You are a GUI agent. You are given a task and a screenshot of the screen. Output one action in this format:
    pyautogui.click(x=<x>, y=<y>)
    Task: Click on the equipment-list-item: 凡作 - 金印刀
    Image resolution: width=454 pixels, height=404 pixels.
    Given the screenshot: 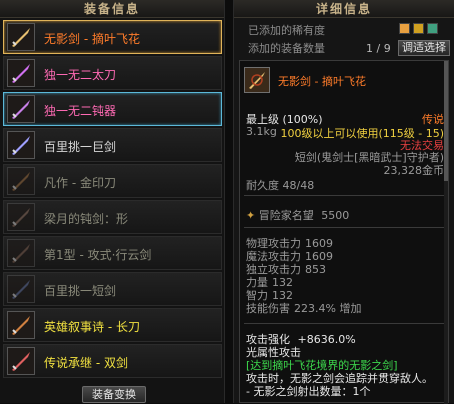 What is the action you would take?
    pyautogui.click(x=112, y=181)
    